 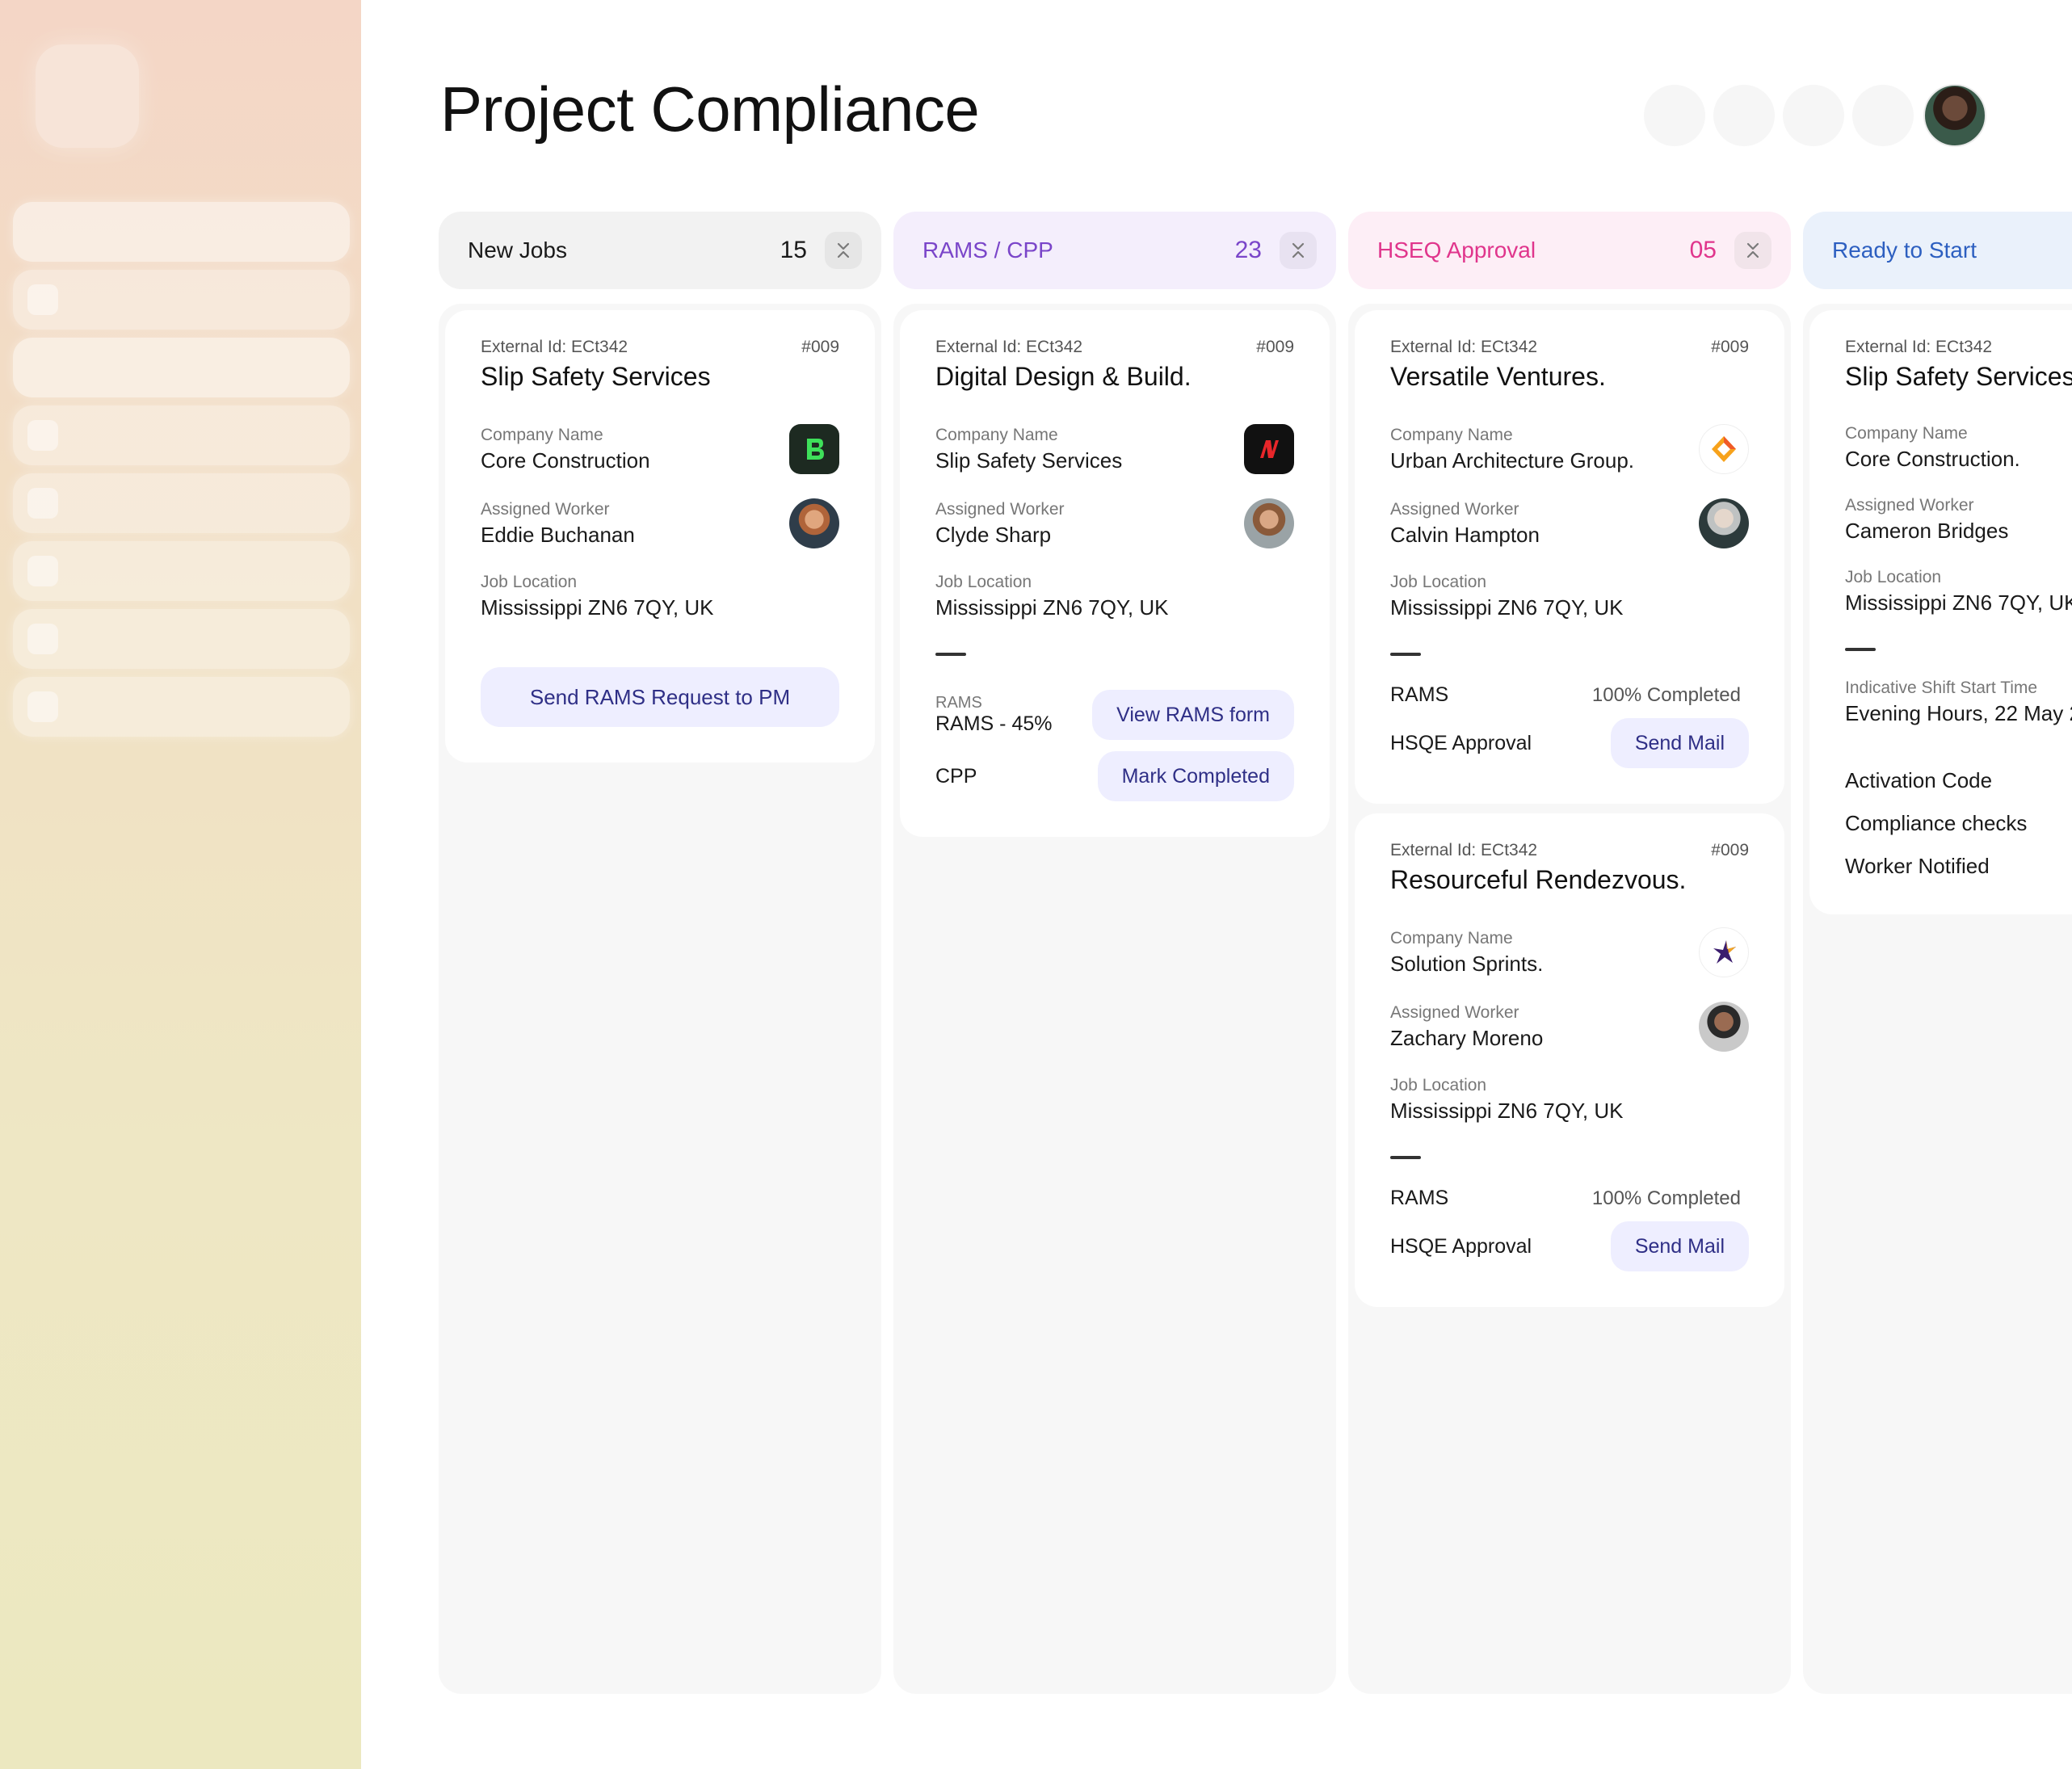 I want to click on send-rams-request-button: Send RAMS Request to PM, so click(x=660, y=697).